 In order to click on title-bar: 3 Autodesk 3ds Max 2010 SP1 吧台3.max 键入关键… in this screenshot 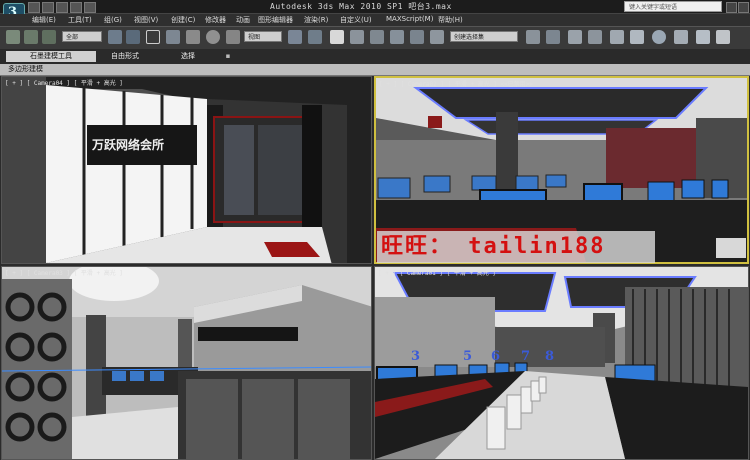, I will do `click(375, 12)`.